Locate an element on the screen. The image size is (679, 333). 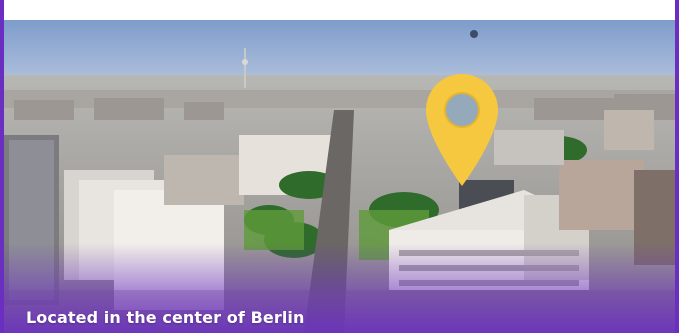
location-caption: Located in the center of Berlin is located at coordinates (165, 317).